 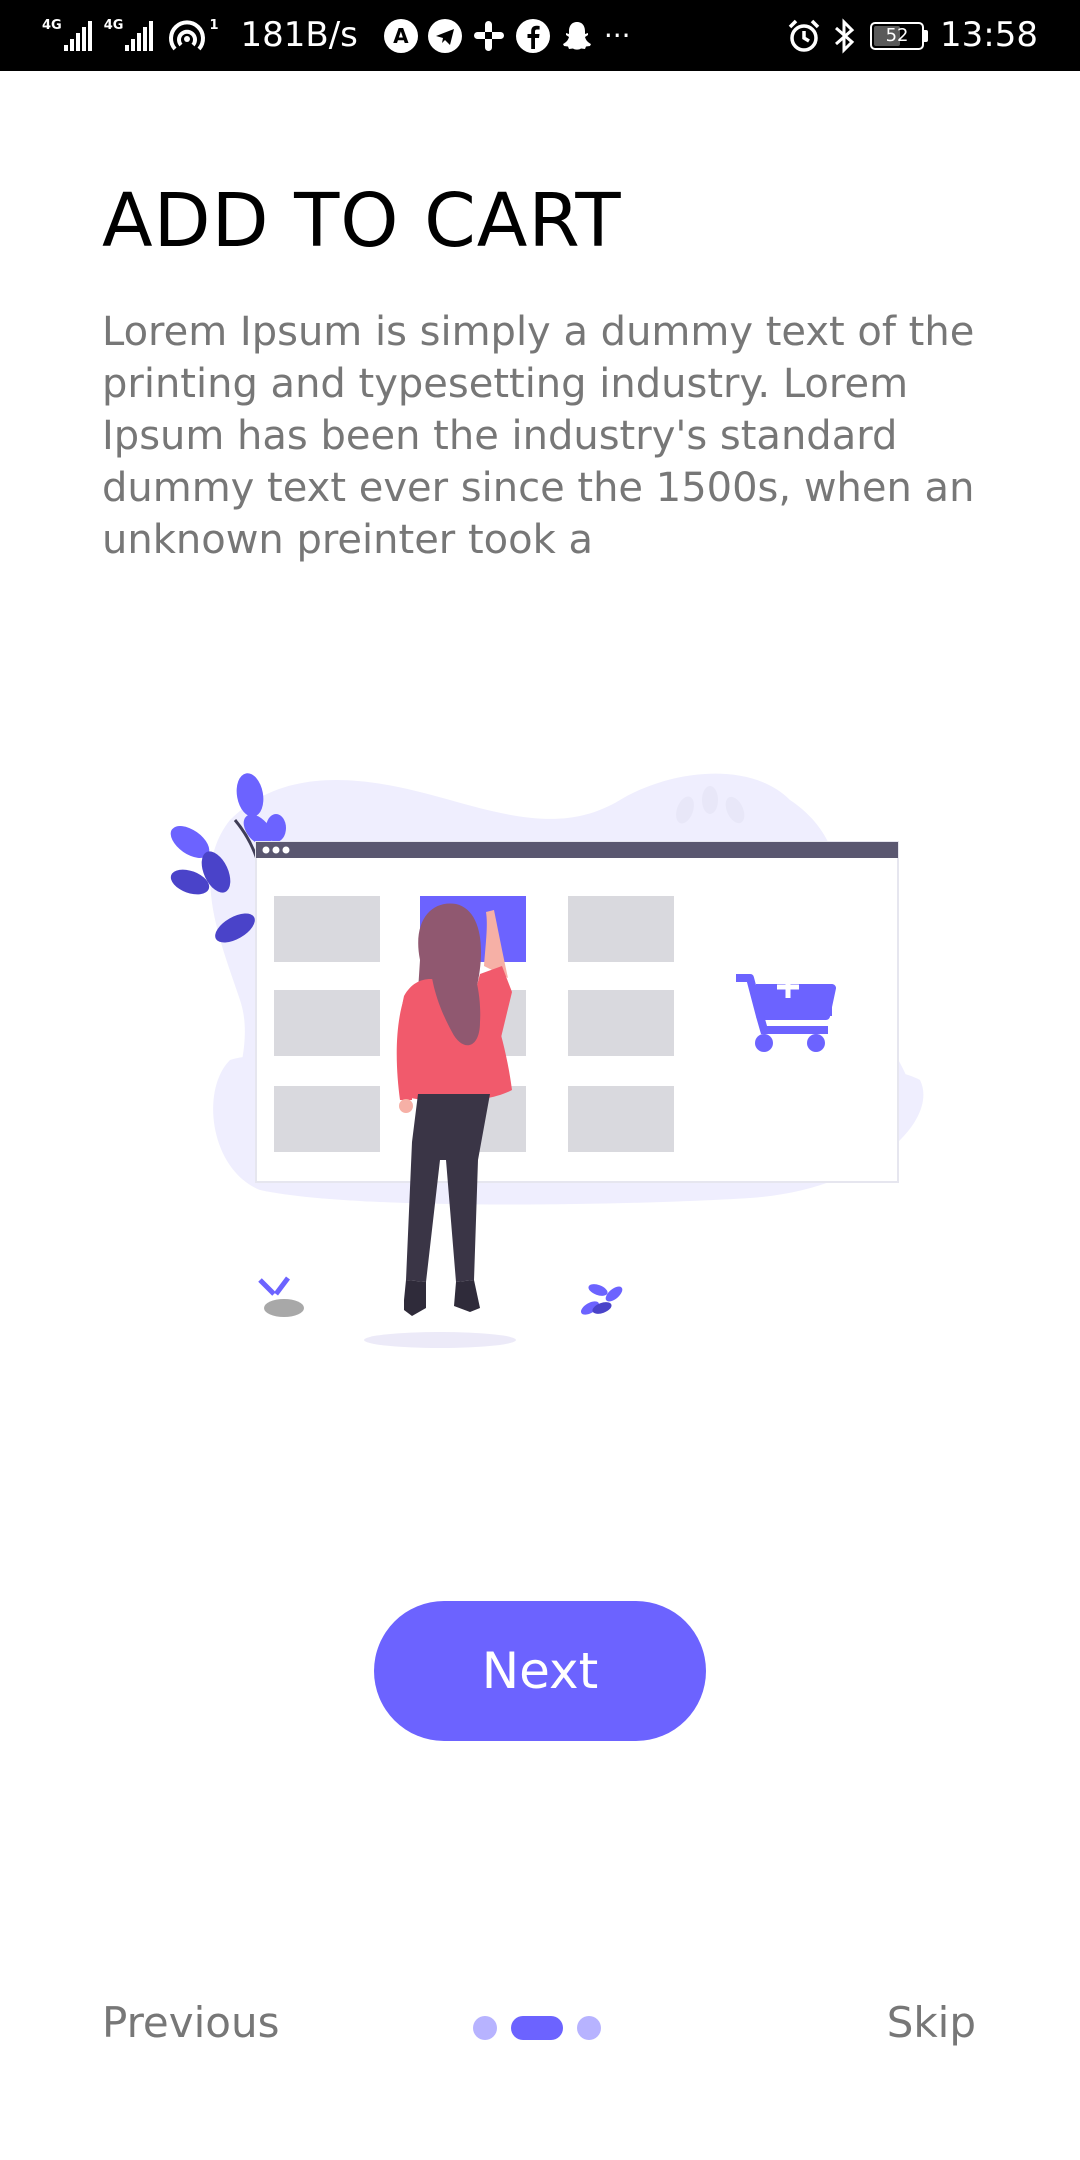 I want to click on network-speed: 181B/s, so click(x=299, y=35).